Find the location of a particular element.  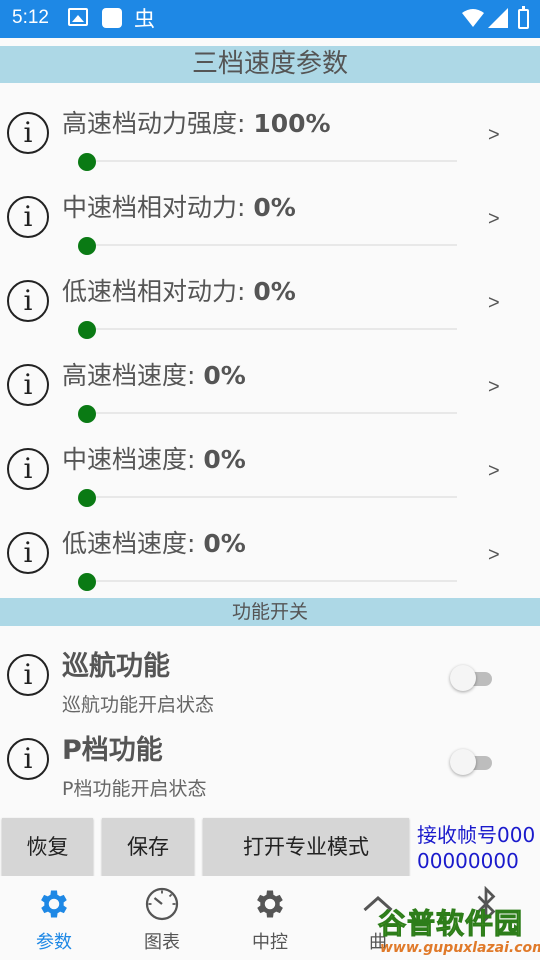

watermark: 谷普软件园 www.gupuxlazai.com is located at coordinates (451, 930).